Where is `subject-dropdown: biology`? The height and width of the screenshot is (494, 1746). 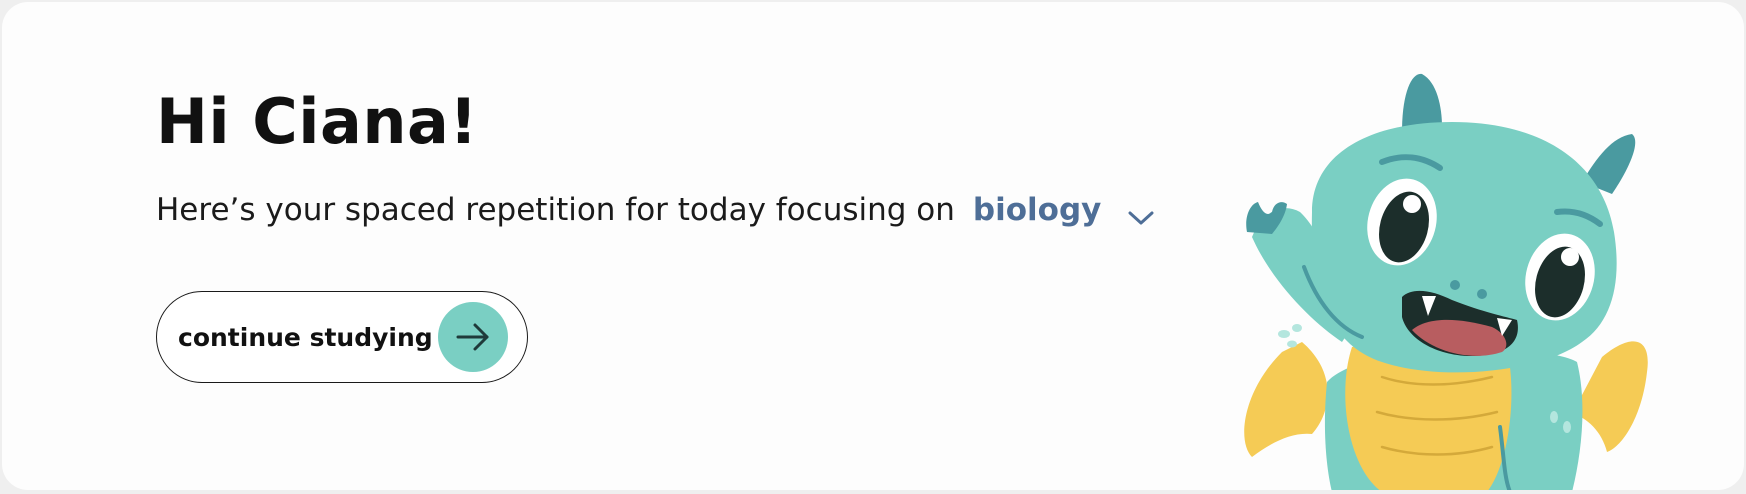 subject-dropdown: biology is located at coordinates (1064, 210).